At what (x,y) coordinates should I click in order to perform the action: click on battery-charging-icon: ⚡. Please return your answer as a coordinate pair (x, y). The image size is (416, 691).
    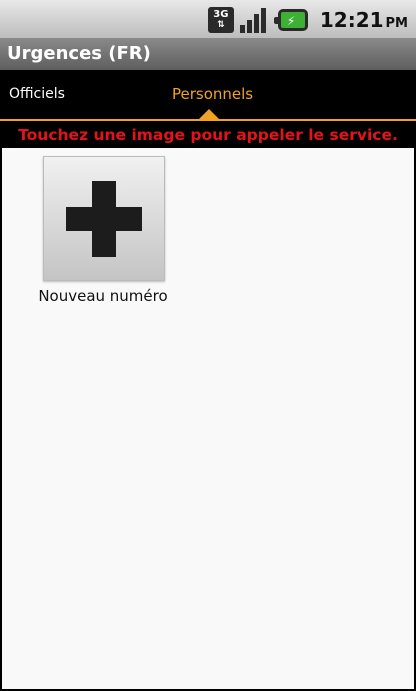
    Looking at the image, I should click on (290, 20).